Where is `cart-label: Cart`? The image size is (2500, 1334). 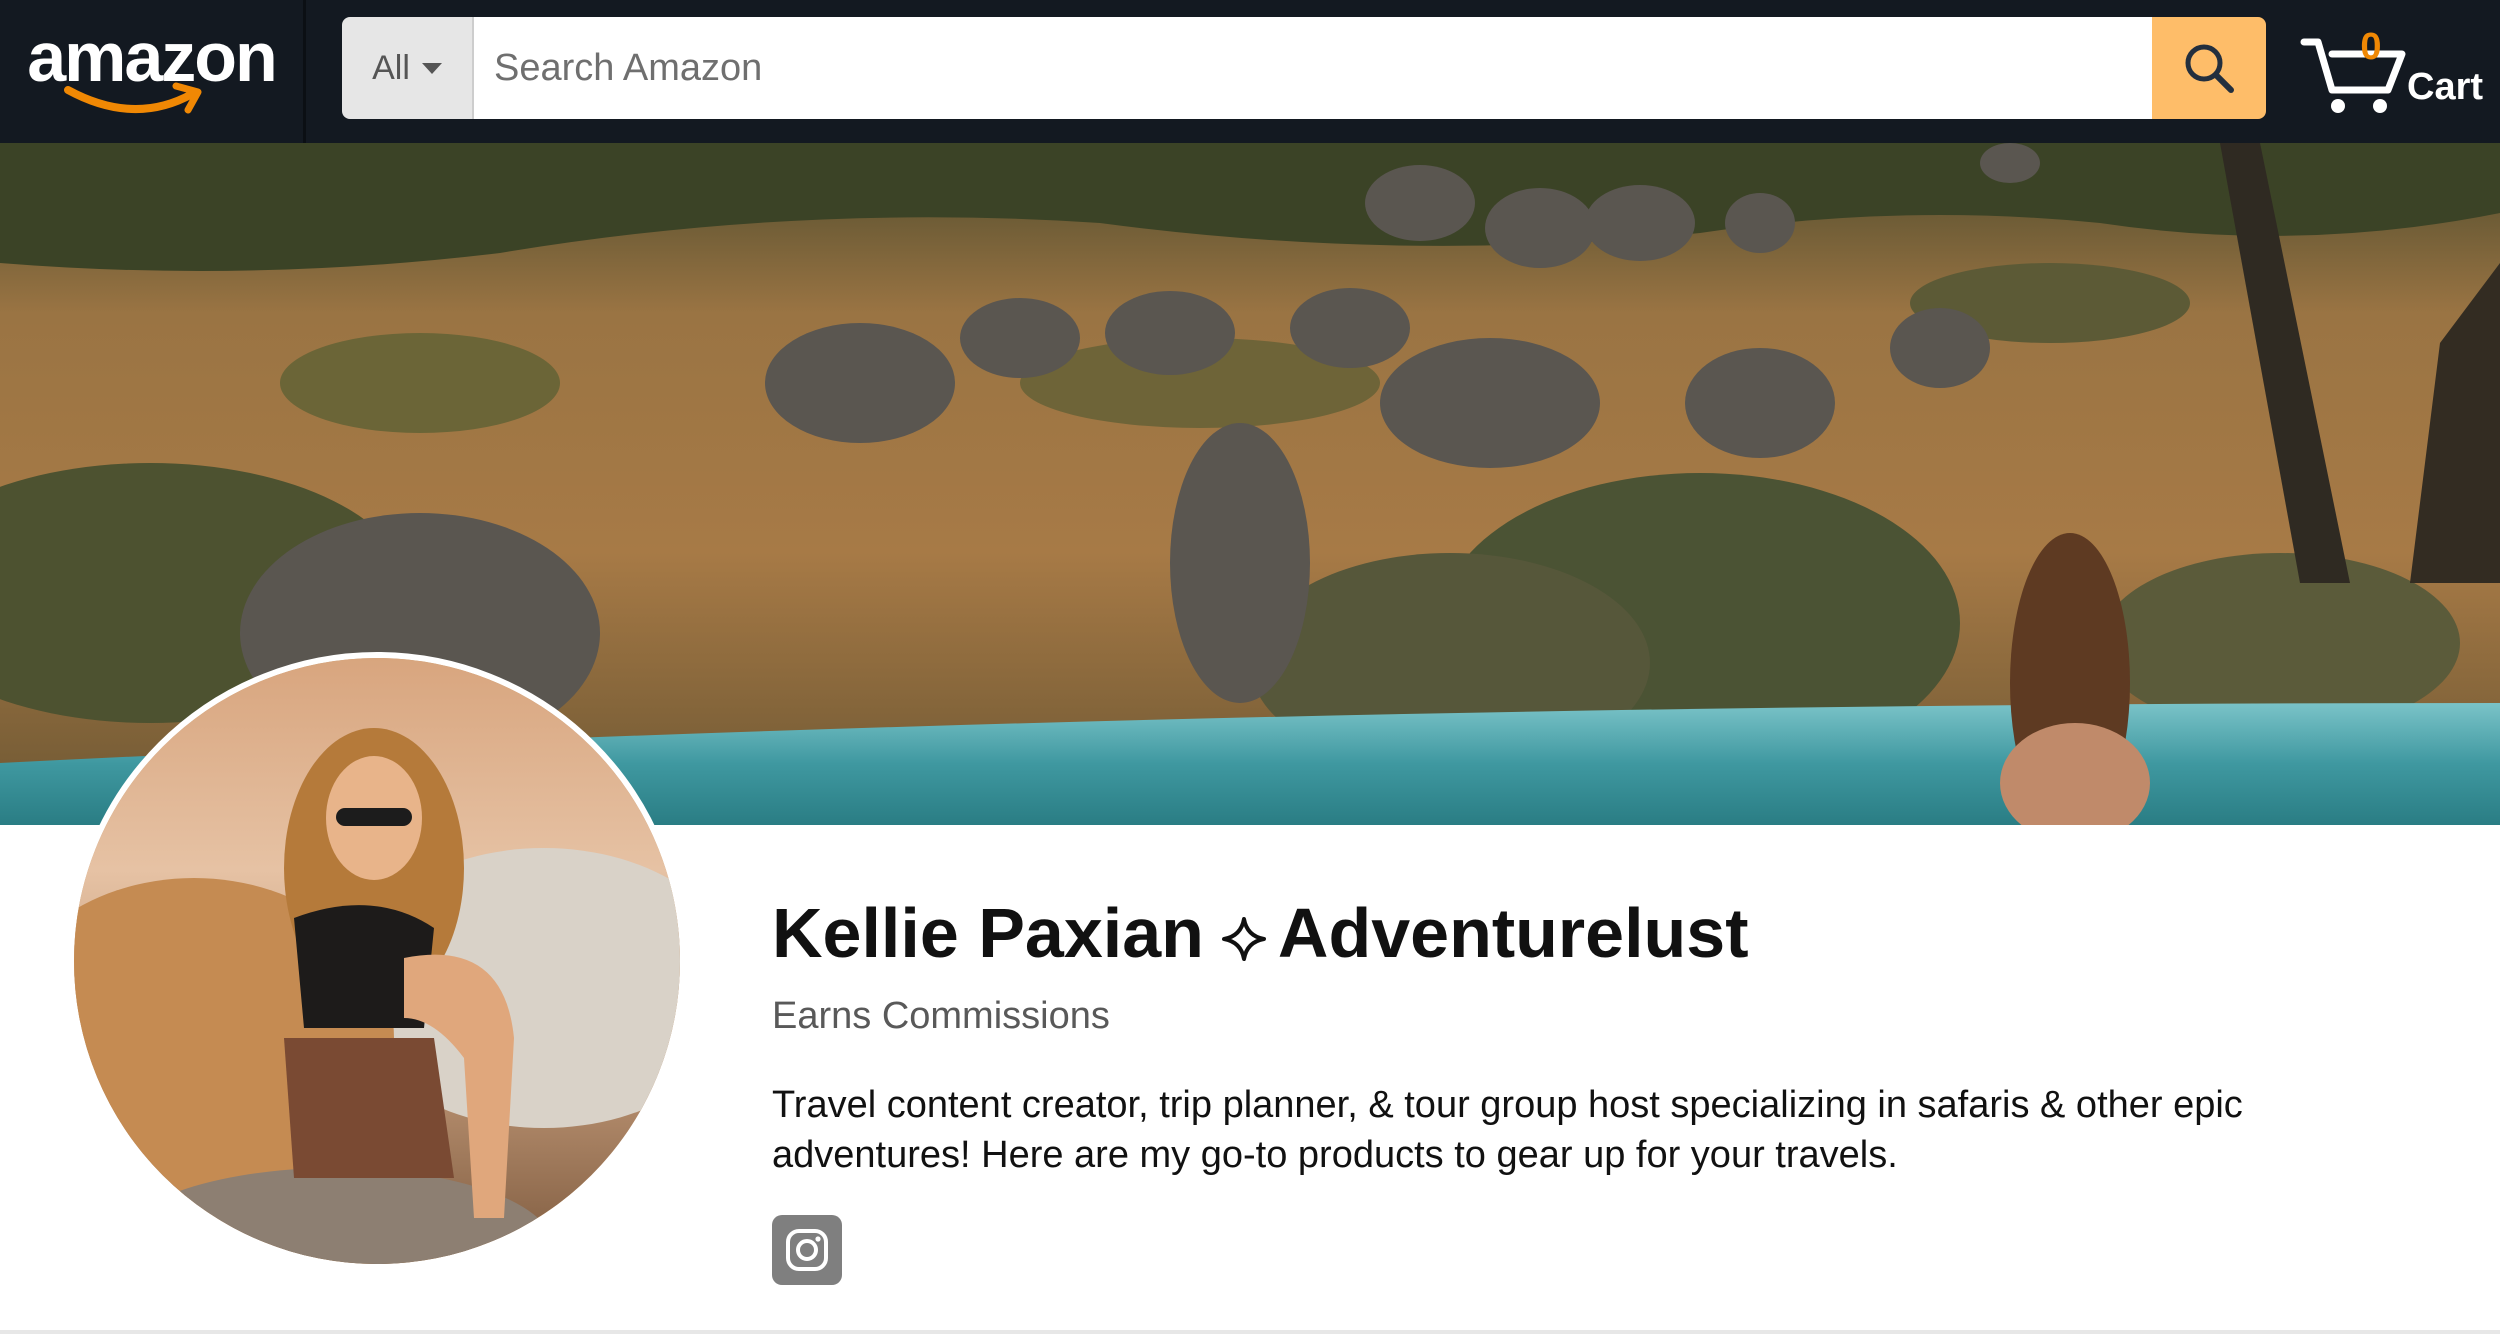 cart-label: Cart is located at coordinates (2445, 87).